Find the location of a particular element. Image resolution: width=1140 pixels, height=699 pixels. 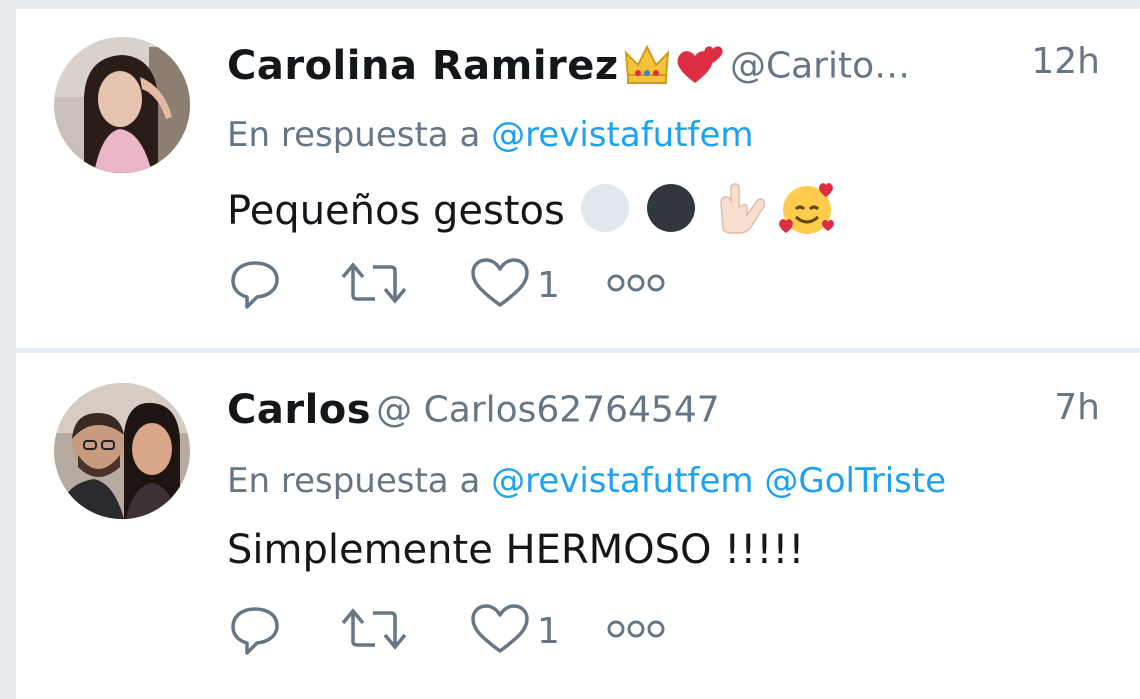

smiling-face-with-hearts-emoji is located at coordinates (807, 213).